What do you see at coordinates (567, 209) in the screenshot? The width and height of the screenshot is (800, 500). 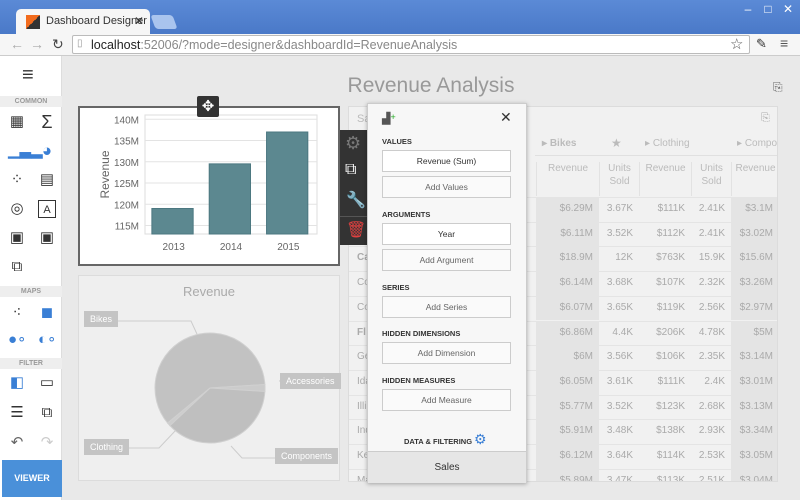 I see `grid-cell: $6.29M` at bounding box center [567, 209].